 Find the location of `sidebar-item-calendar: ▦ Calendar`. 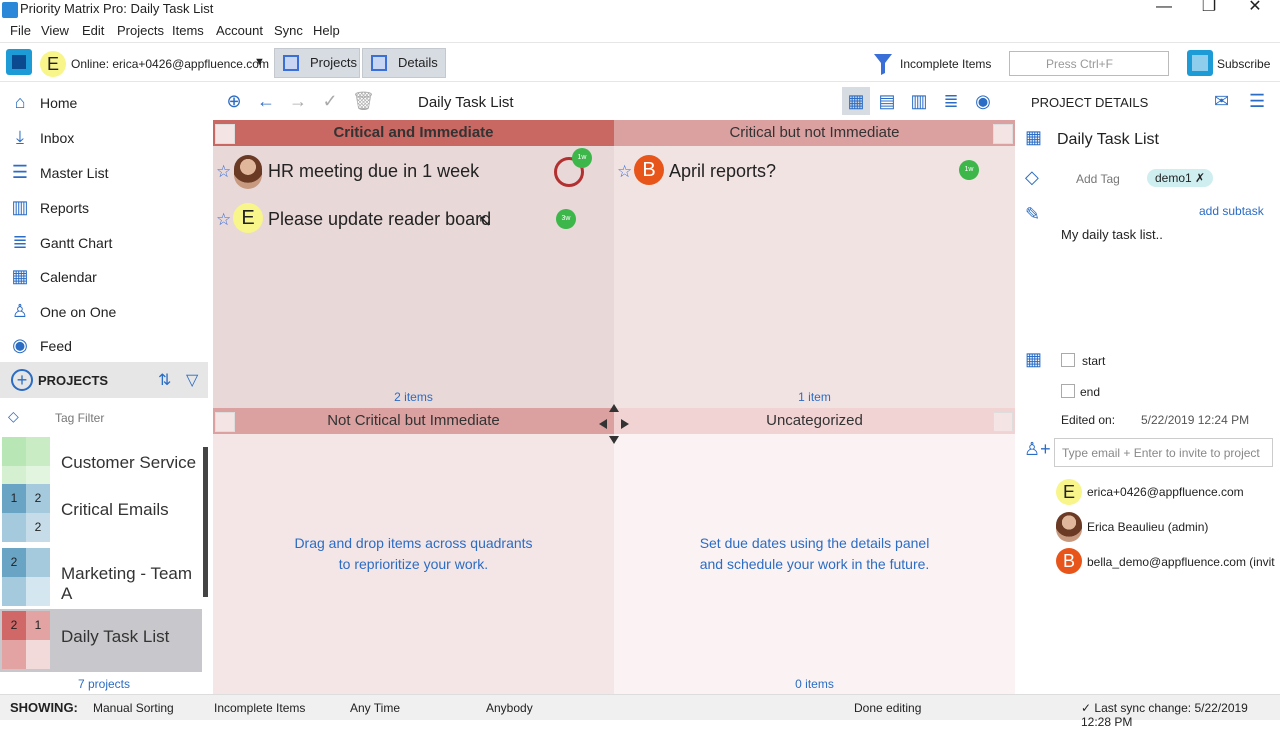

sidebar-item-calendar: ▦ Calendar is located at coordinates (104, 276).